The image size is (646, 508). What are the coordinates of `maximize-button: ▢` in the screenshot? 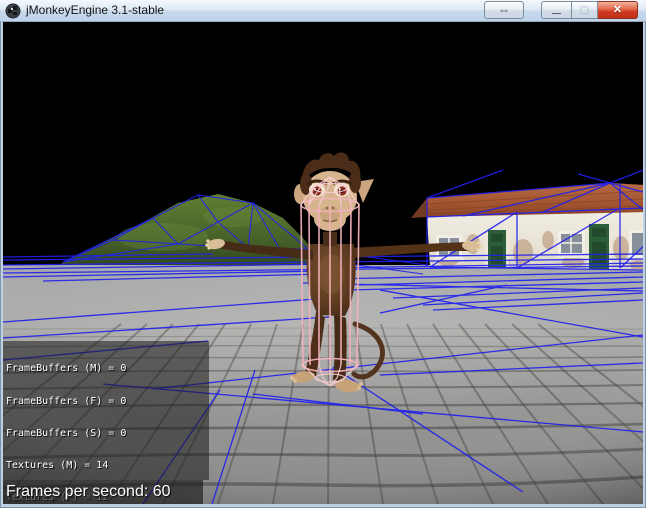 It's located at (585, 10).